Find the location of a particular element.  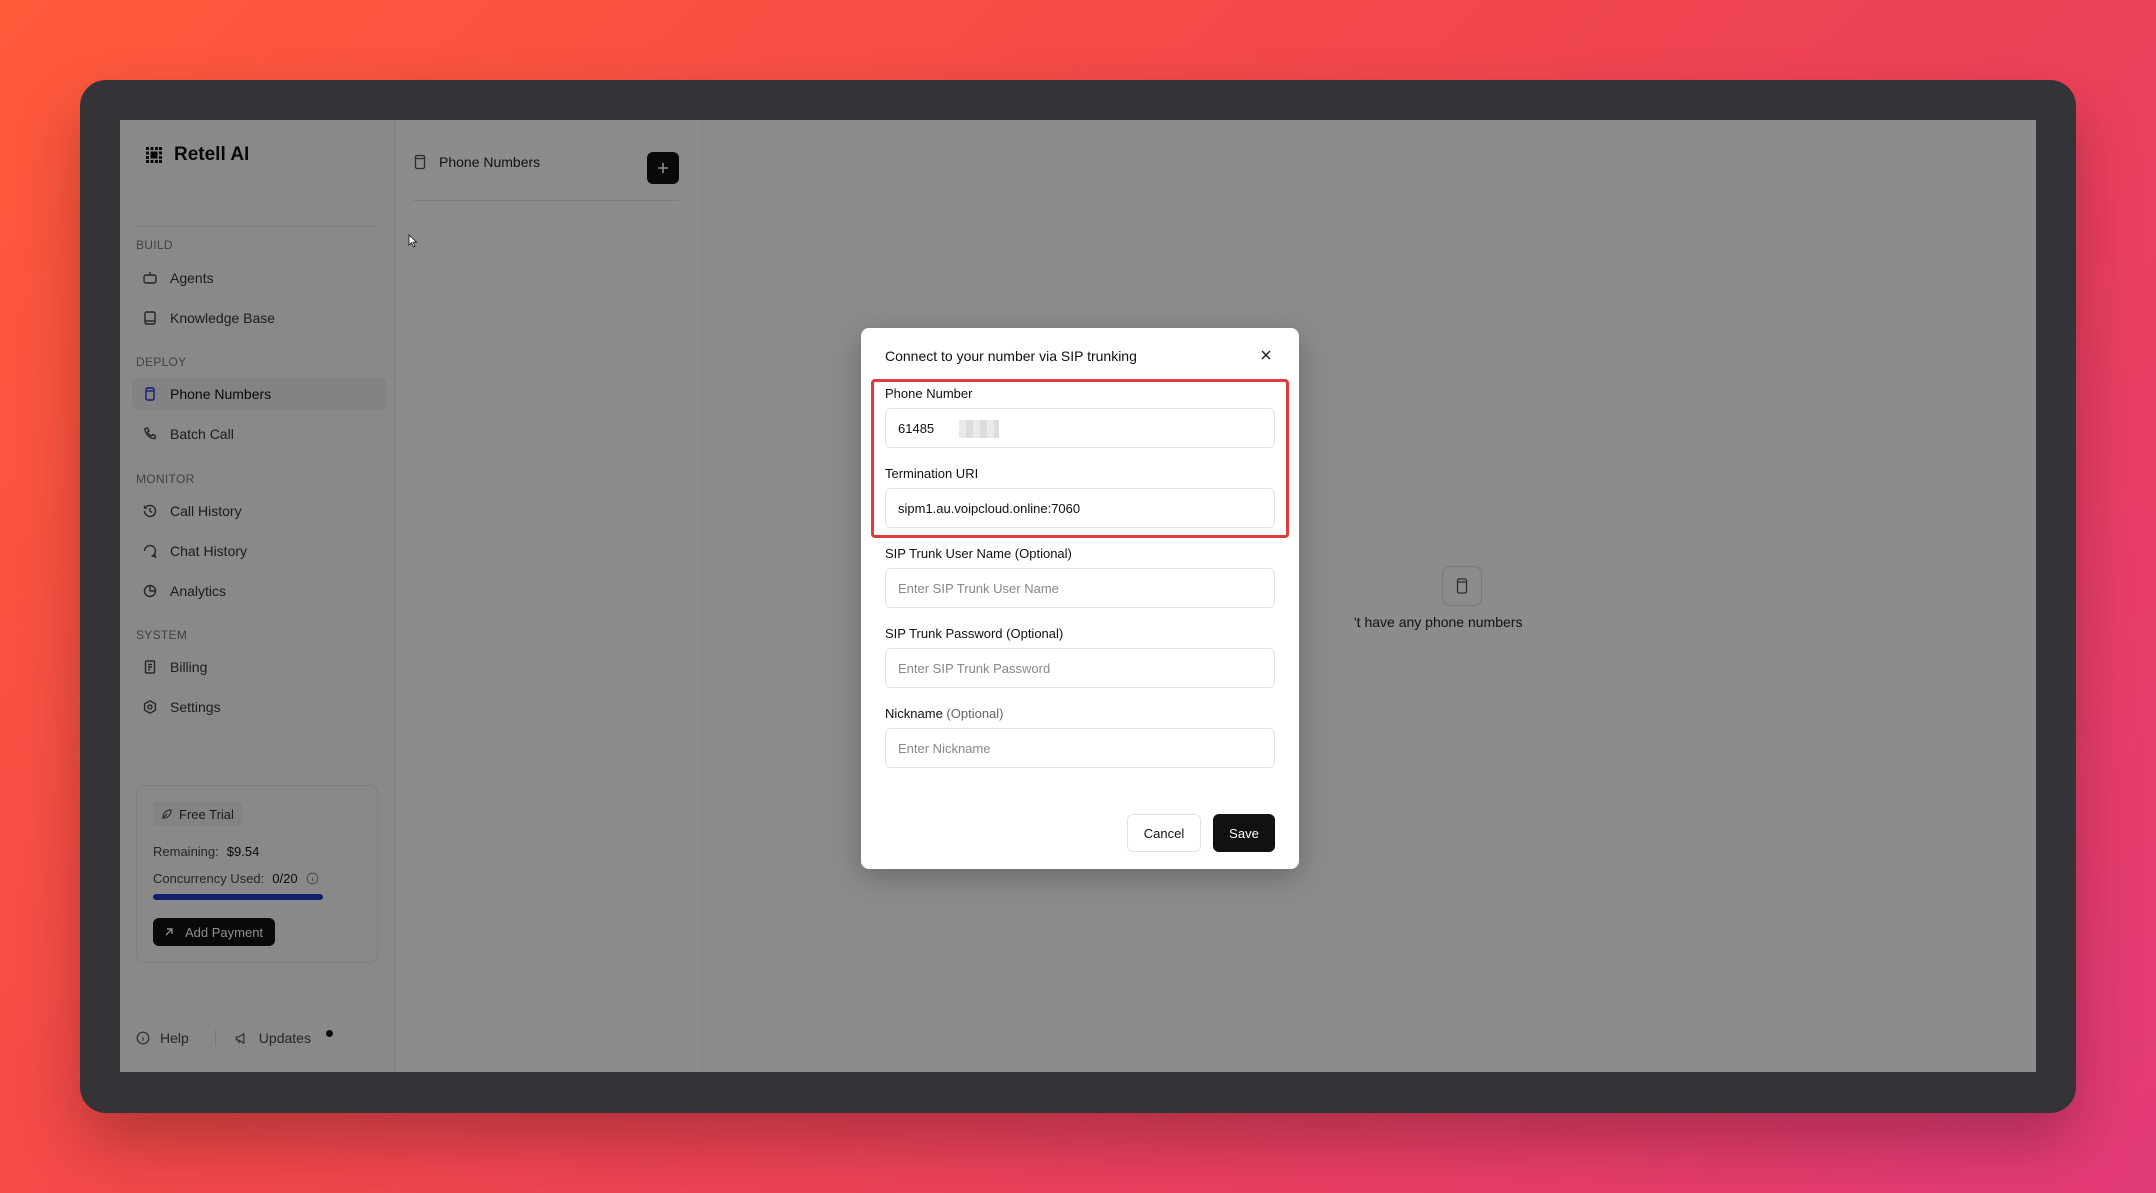

sip-user-input is located at coordinates (1080, 588).